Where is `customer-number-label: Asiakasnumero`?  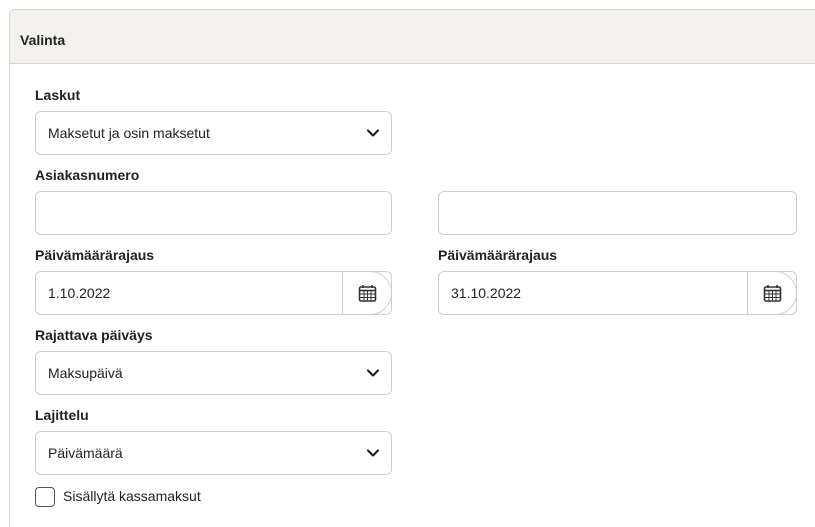
customer-number-label: Asiakasnumero is located at coordinates (87, 175).